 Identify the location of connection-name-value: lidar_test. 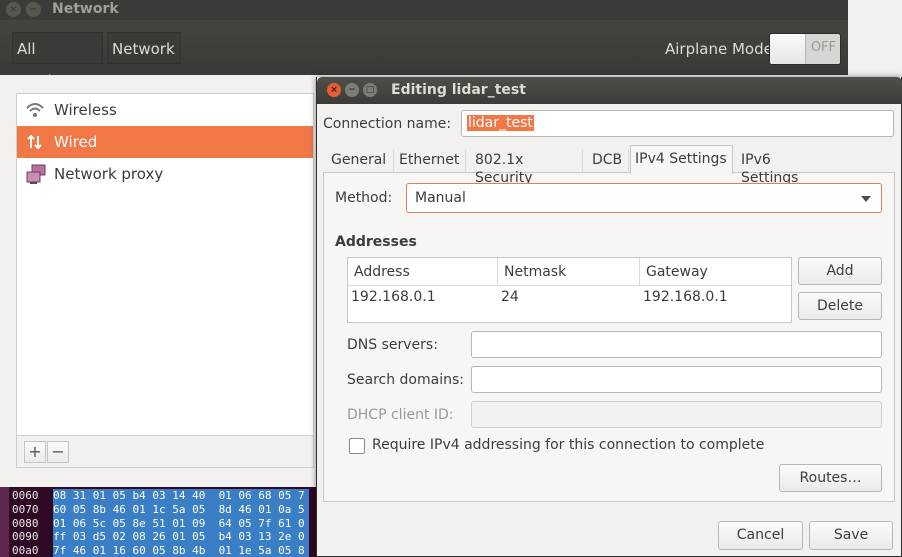
(500, 123).